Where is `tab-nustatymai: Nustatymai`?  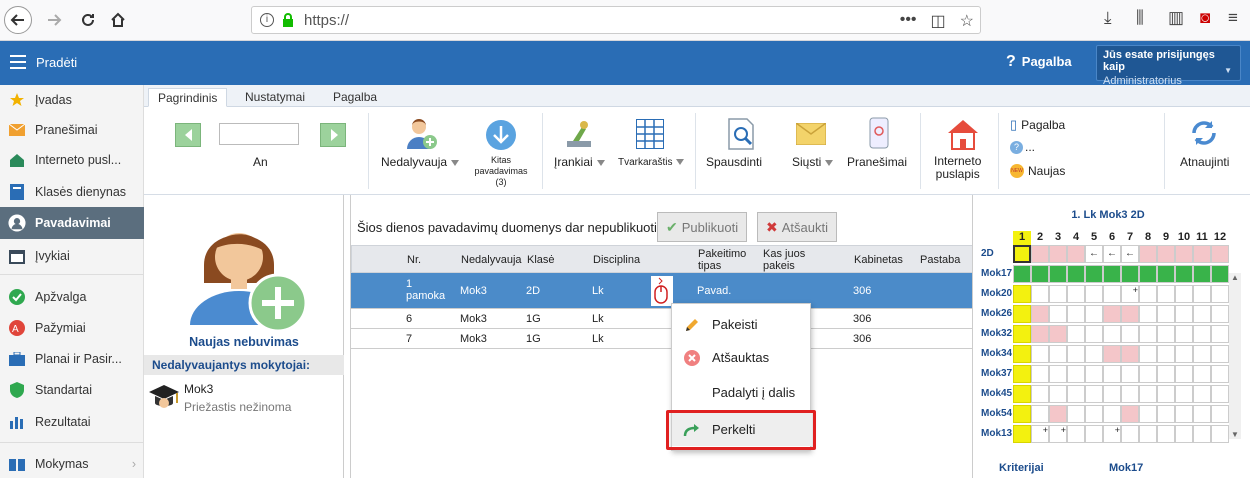 tab-nustatymai: Nustatymai is located at coordinates (275, 97).